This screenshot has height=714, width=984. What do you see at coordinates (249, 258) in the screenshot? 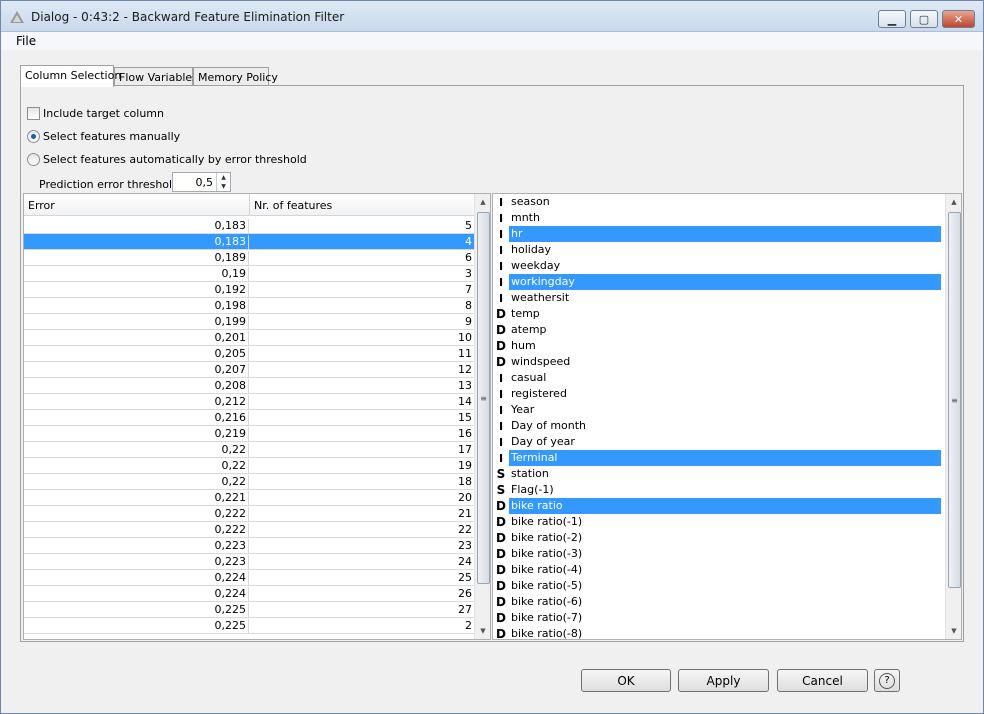
I see `table-row: 0,189 6` at bounding box center [249, 258].